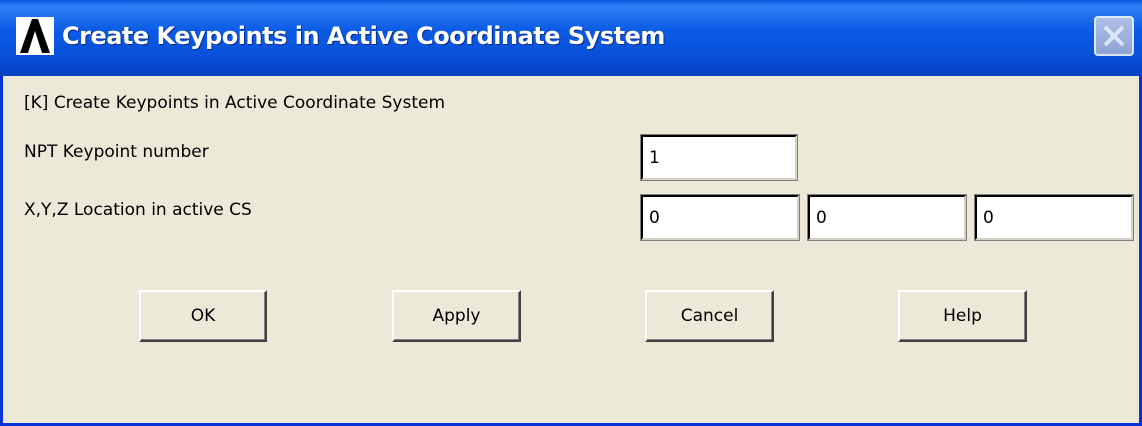 The image size is (1142, 426). I want to click on keypoint-number-input, so click(719, 157).